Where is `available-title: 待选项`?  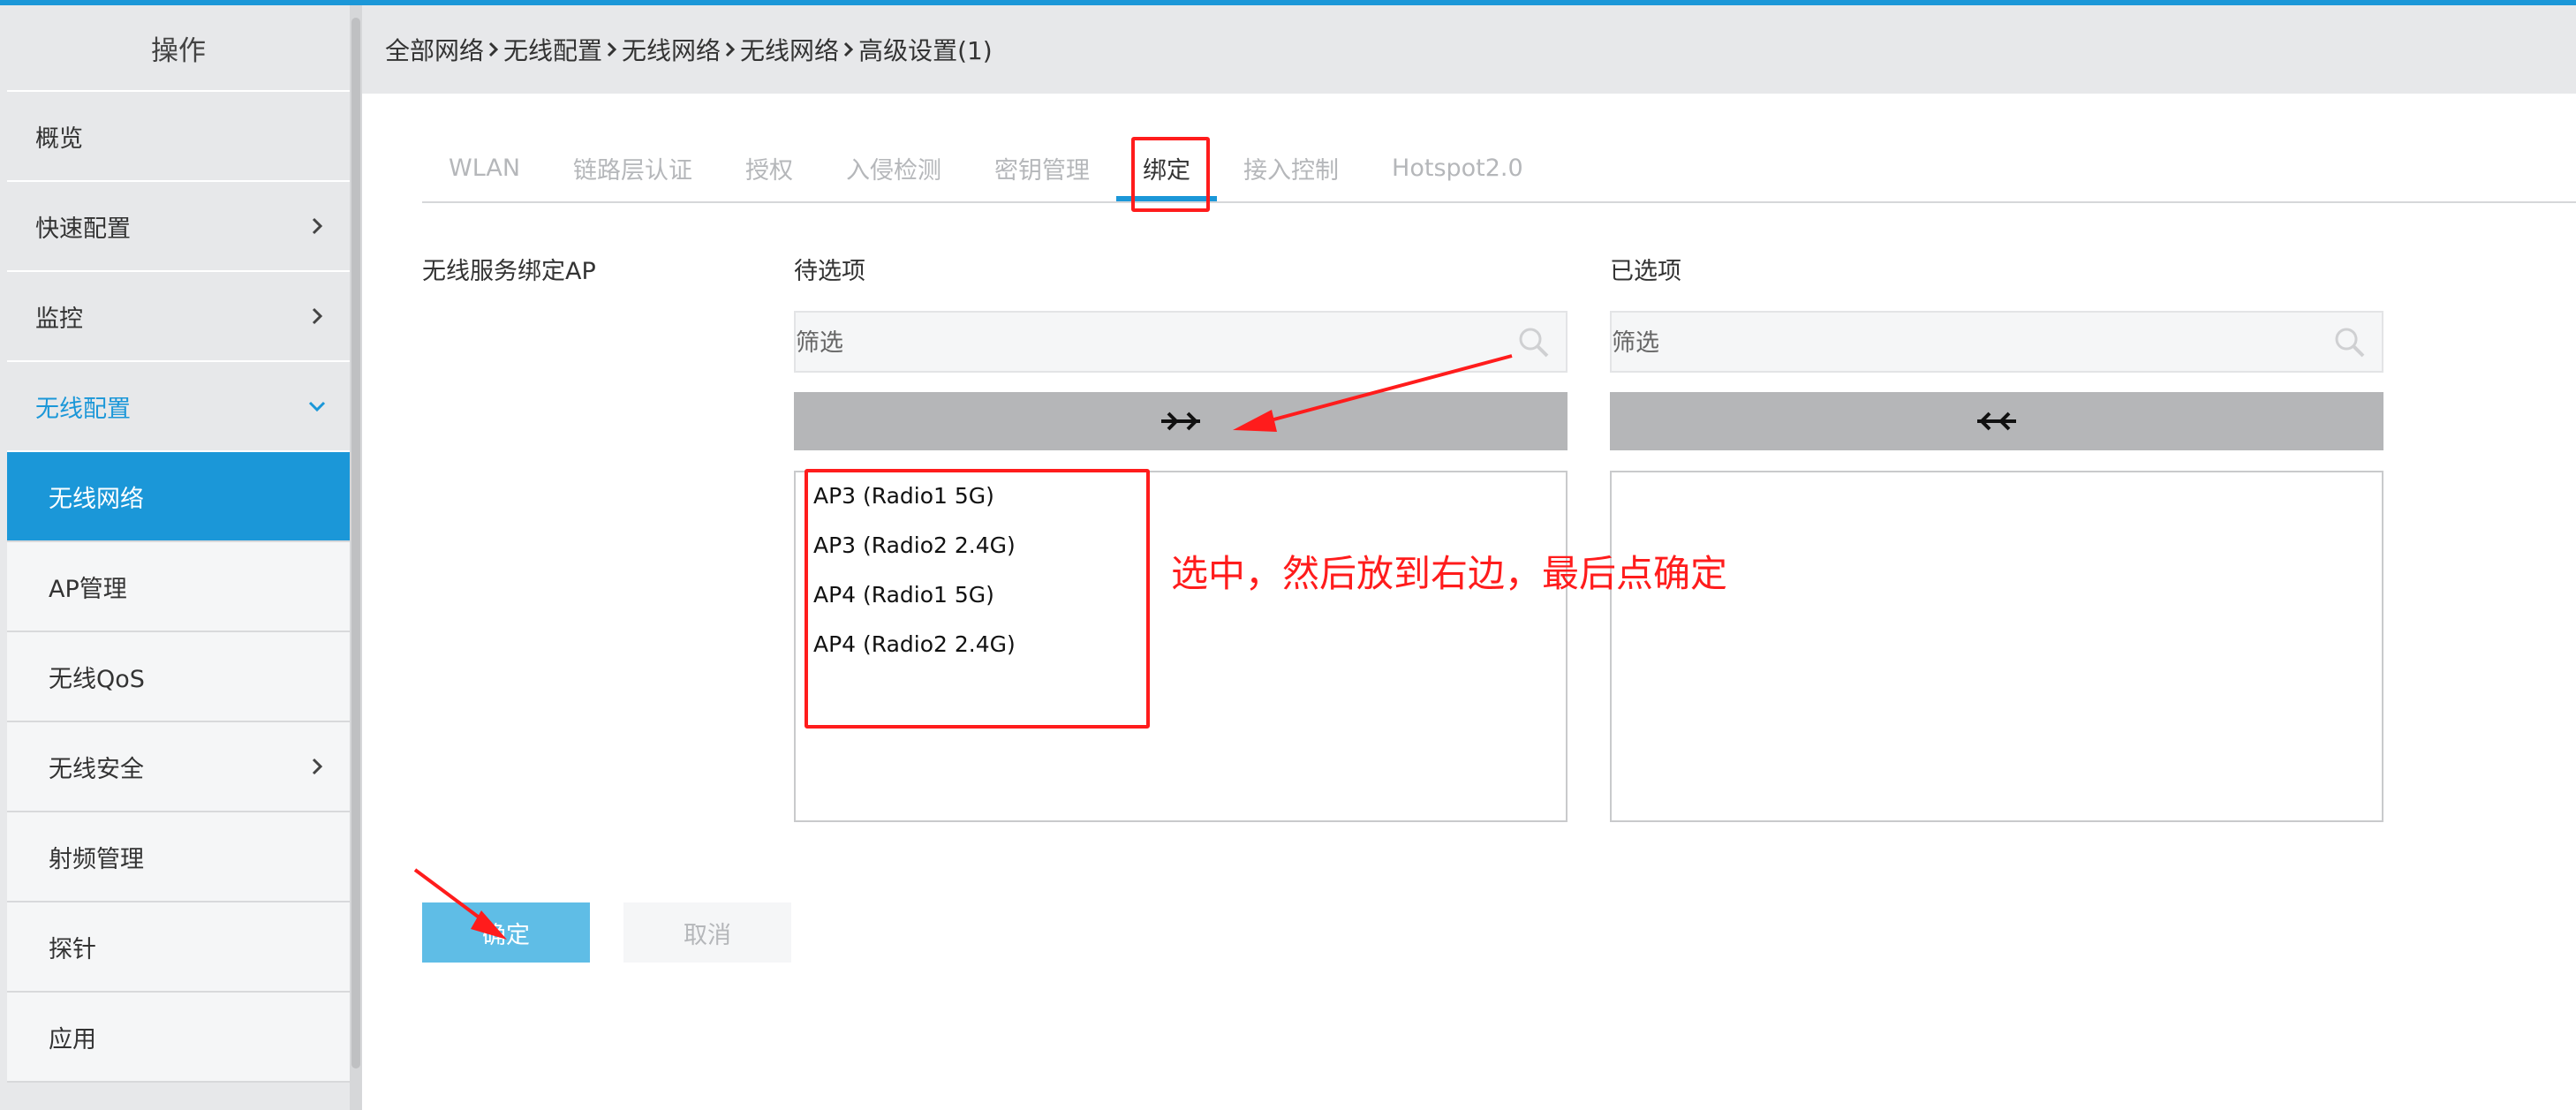 available-title: 待选项 is located at coordinates (829, 271).